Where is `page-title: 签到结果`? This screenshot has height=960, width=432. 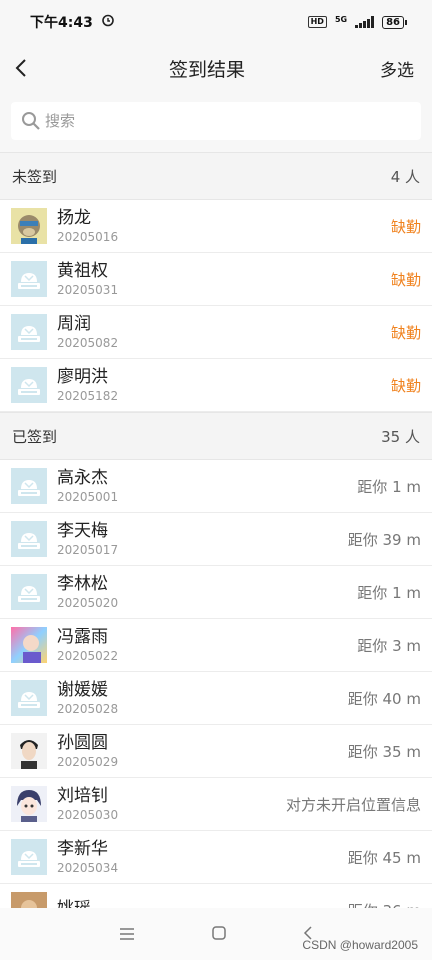
page-title: 签到结果 is located at coordinates (206, 69).